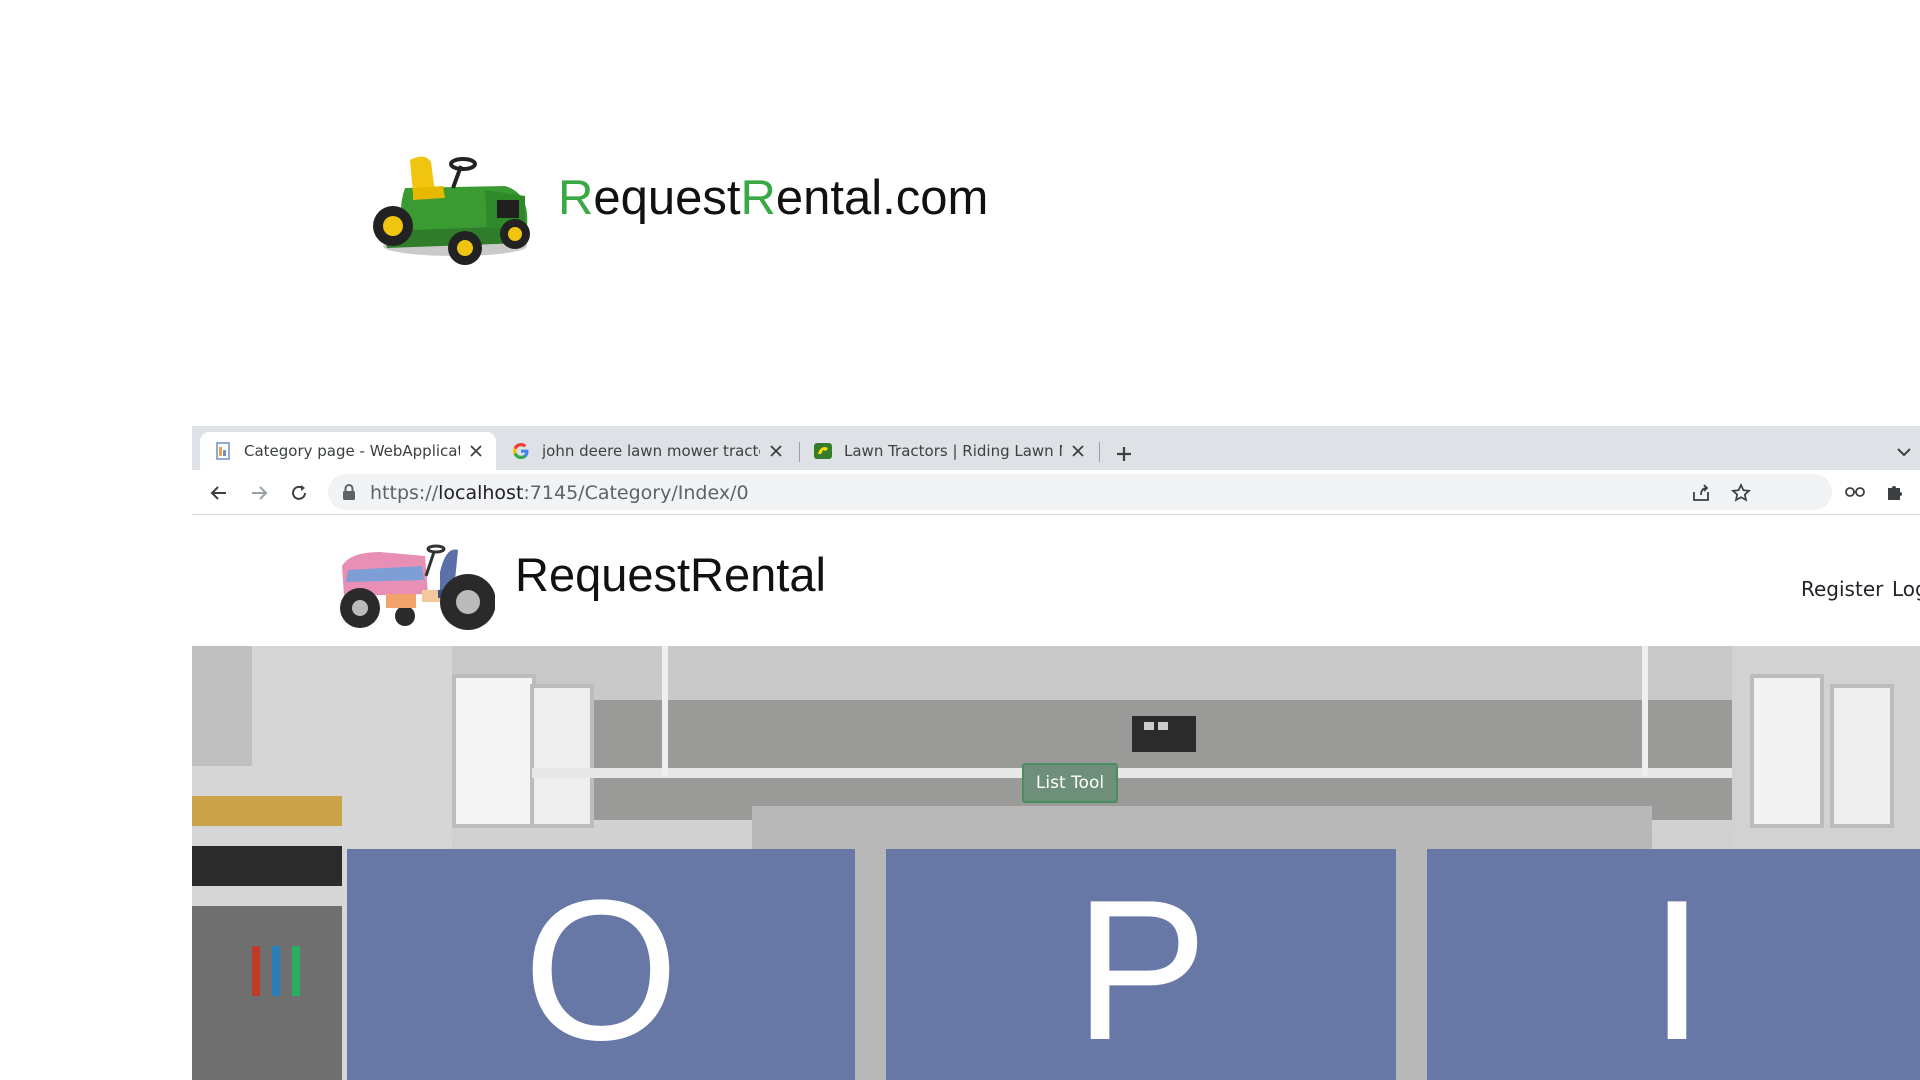 This screenshot has width=1920, height=1080. Describe the element at coordinates (1906, 589) in the screenshot. I see `login-link: Log` at that location.